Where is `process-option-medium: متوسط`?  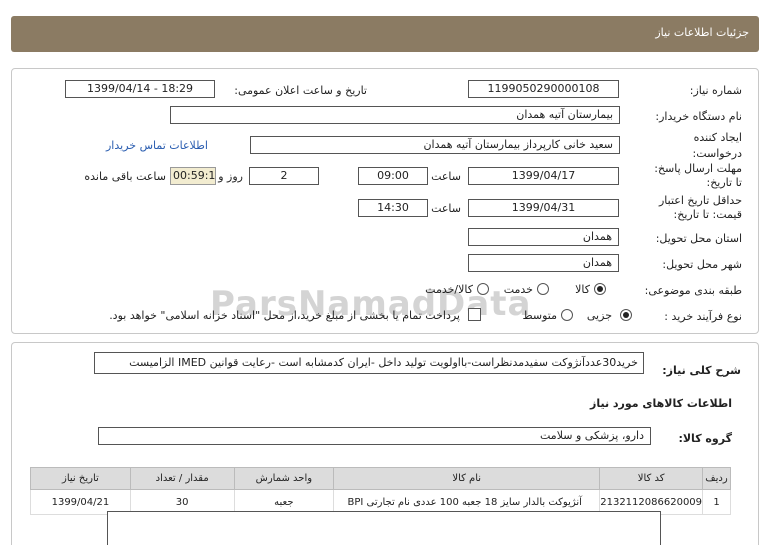 process-option-medium: متوسط is located at coordinates (539, 315).